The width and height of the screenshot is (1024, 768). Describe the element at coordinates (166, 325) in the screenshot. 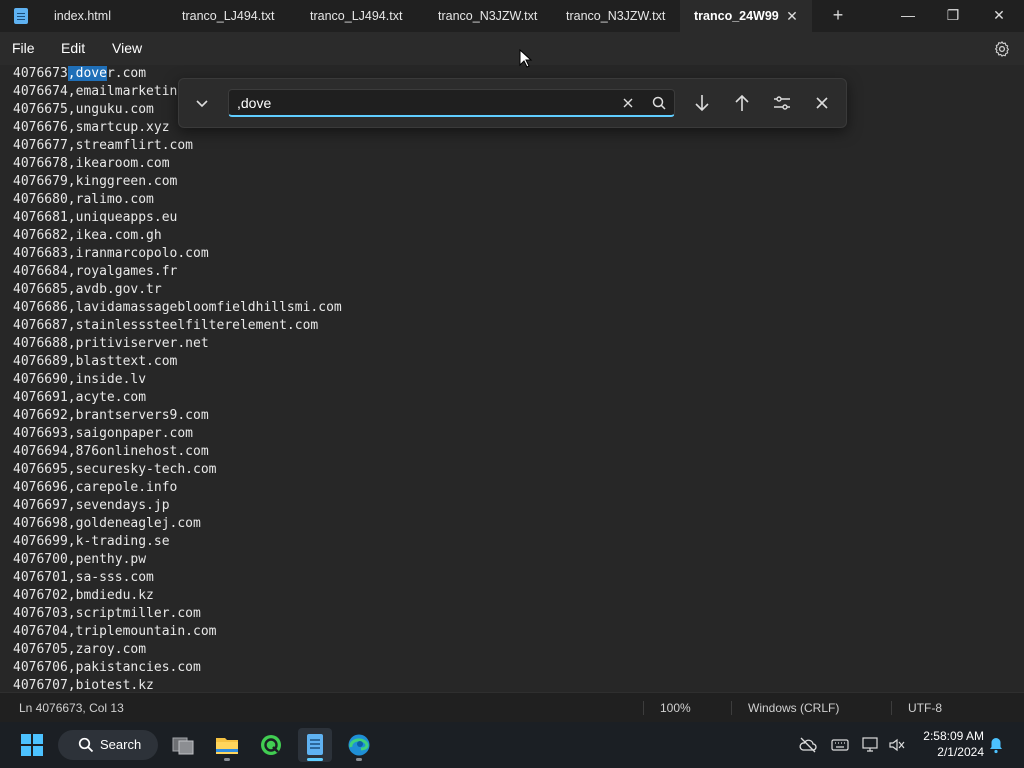

I see `editor-line: 4076687,stainlesssteelfilterelement.com` at that location.